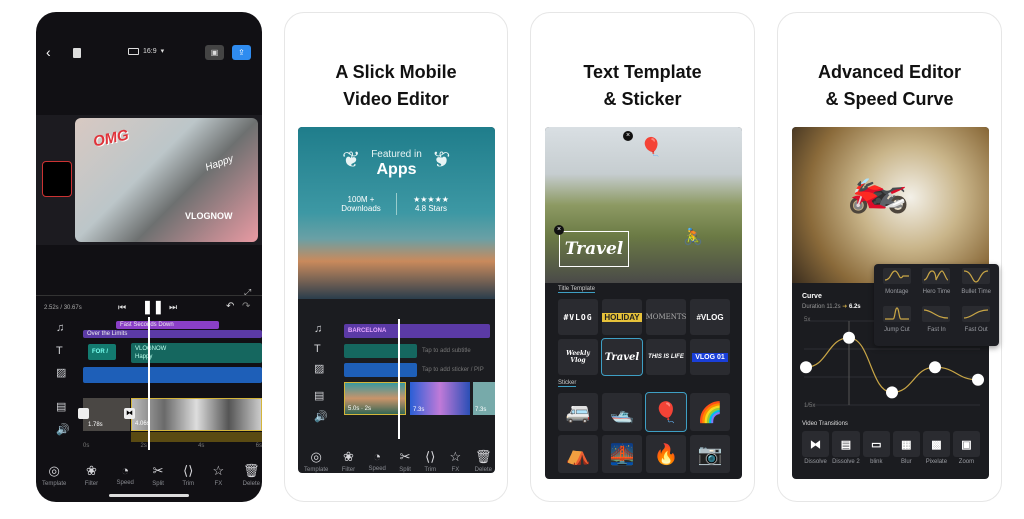 This screenshot has width=1024, height=519. Describe the element at coordinates (666, 412) in the screenshot. I see `sticker-item: 🎈` at that location.